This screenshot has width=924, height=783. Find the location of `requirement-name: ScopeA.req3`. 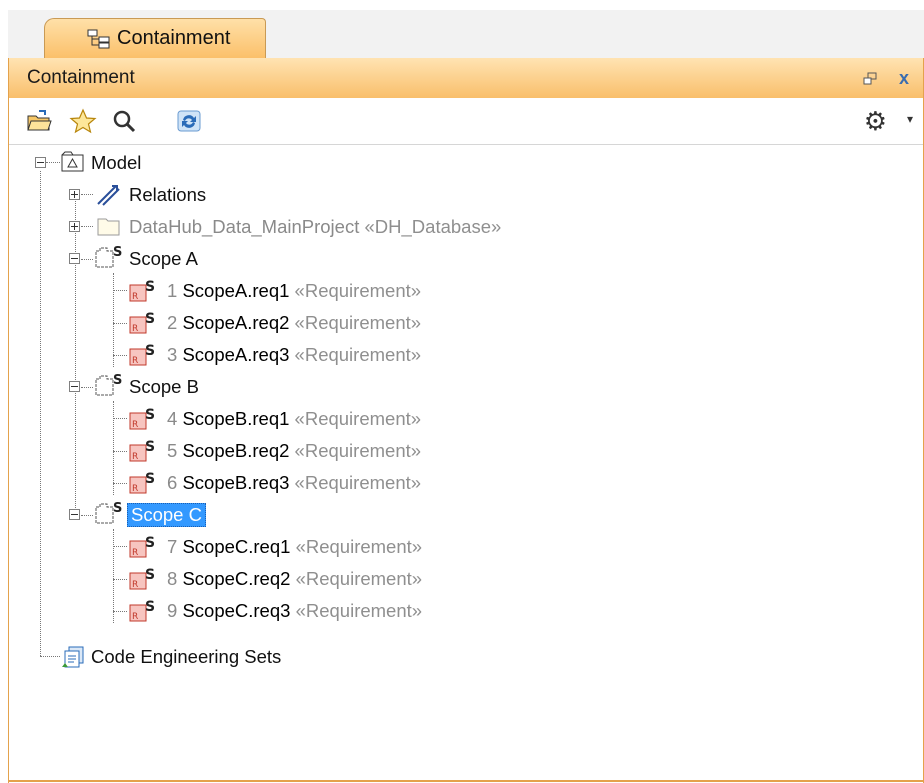

requirement-name: ScopeA.req3 is located at coordinates (236, 354).